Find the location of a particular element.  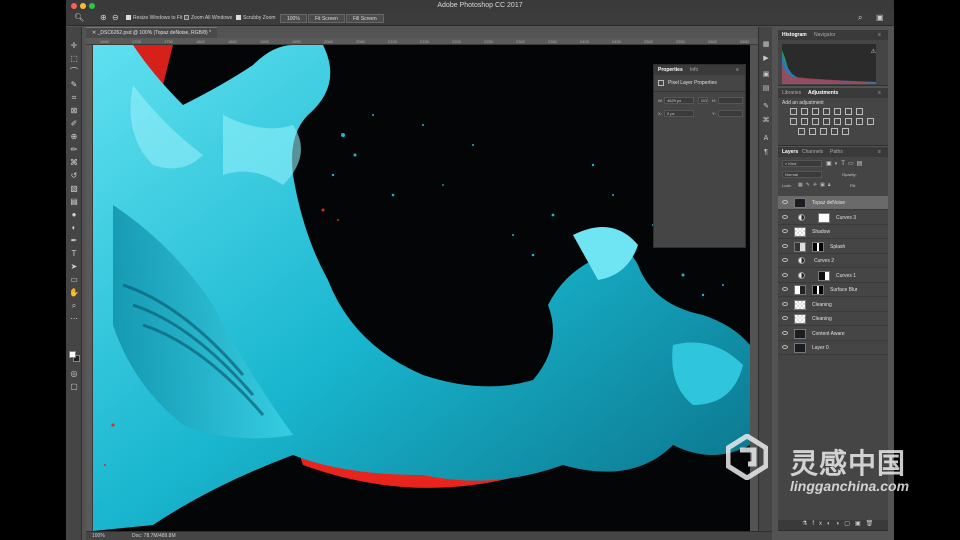

tab-properties: Properties is located at coordinates (670, 70).